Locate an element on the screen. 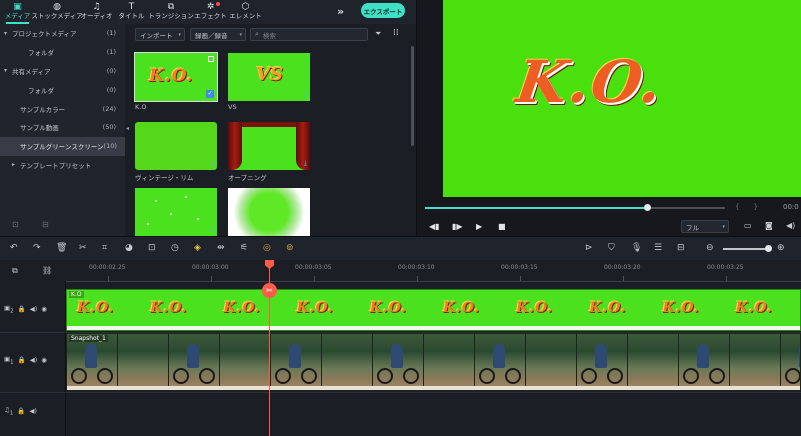  thumbnail-vintage-rim: ⤓ is located at coordinates (176, 146).